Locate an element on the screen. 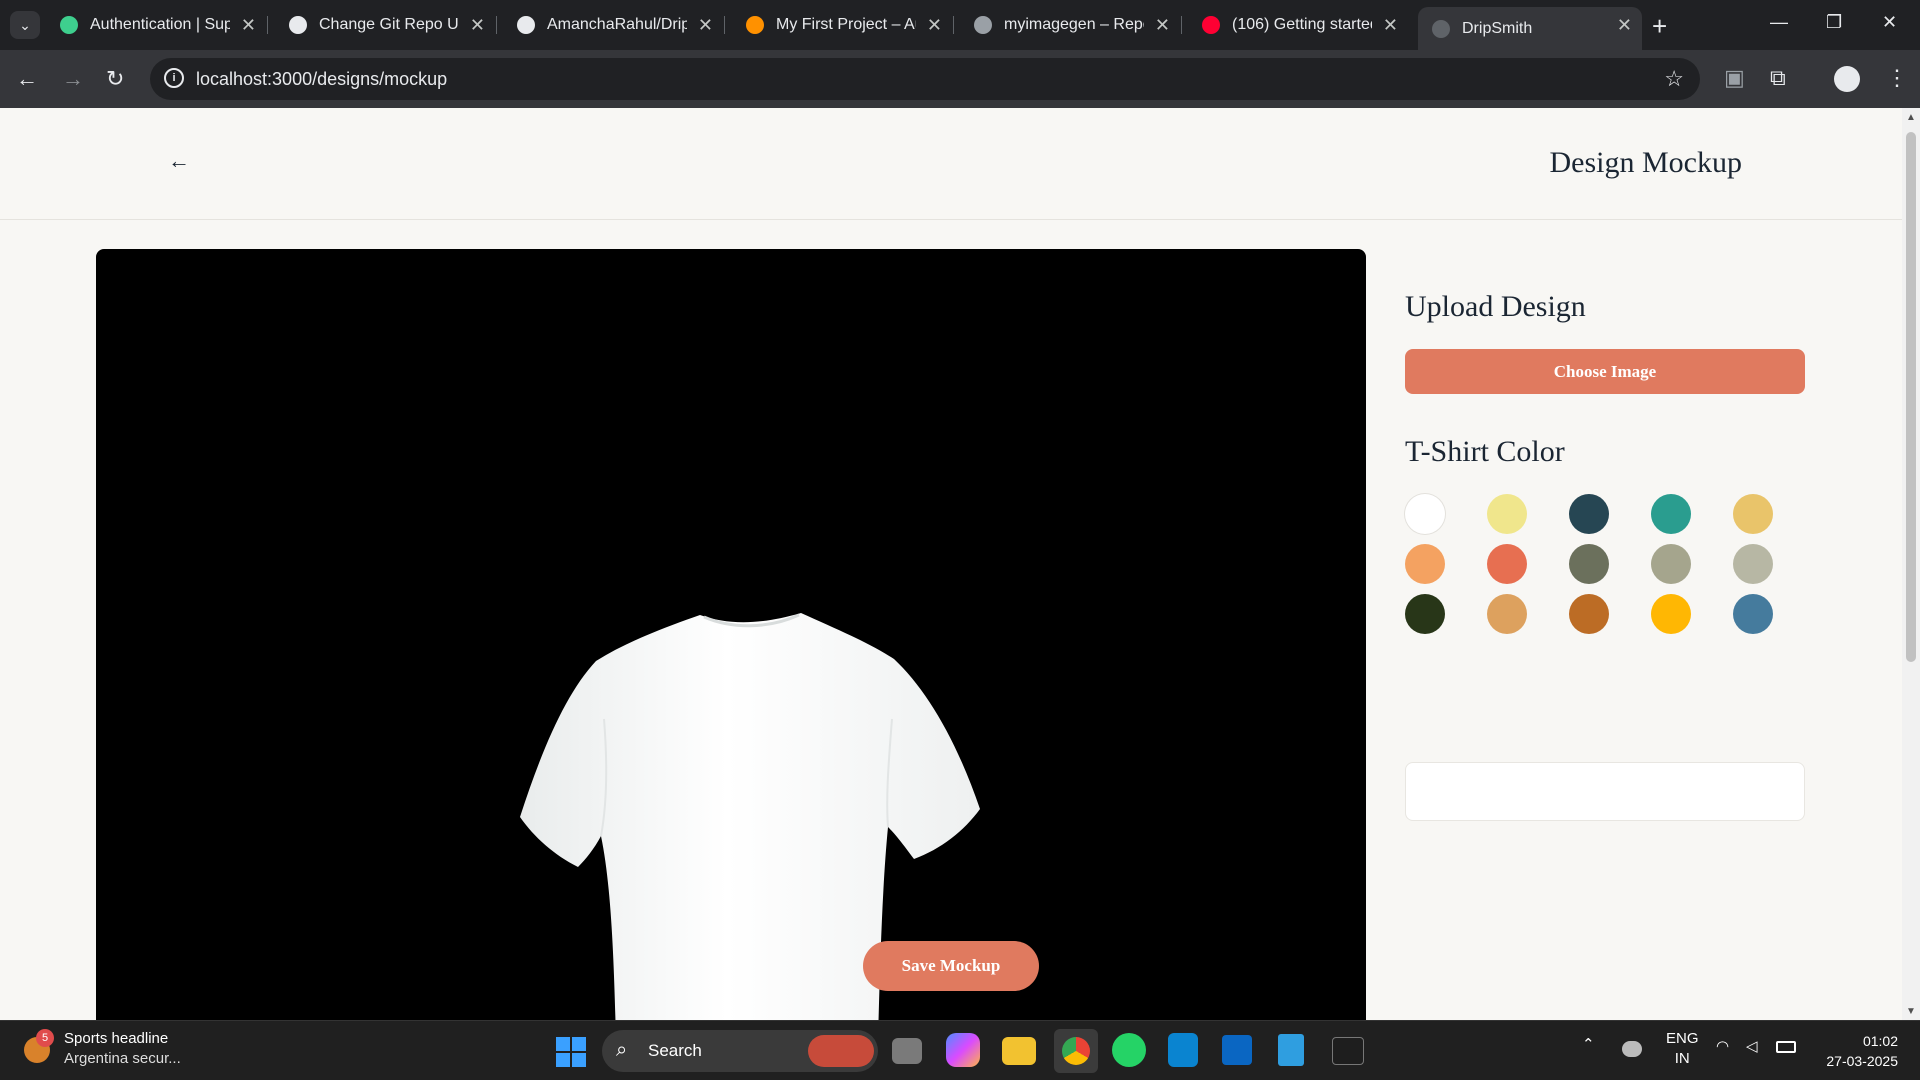  tray-overflow-icon: ⌃ is located at coordinates (1588, 1044).